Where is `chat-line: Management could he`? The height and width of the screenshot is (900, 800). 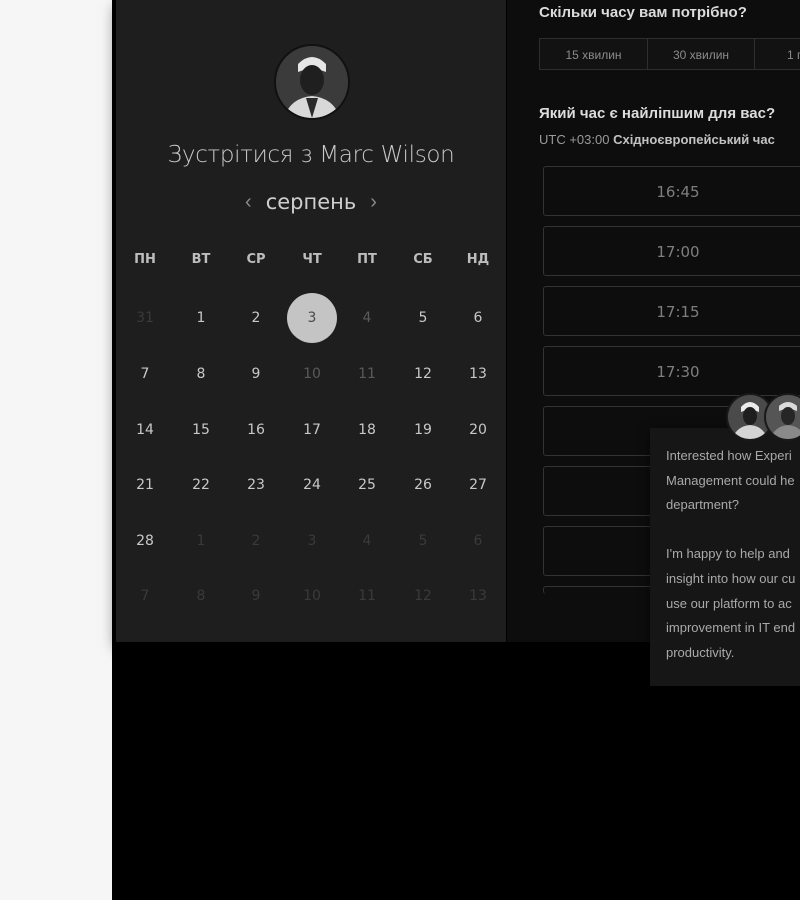 chat-line: Management could he is located at coordinates (730, 480).